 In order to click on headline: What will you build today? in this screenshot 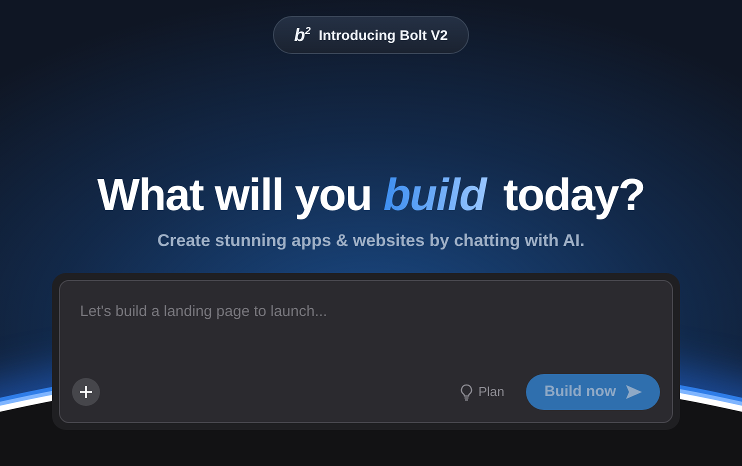, I will do `click(371, 195)`.